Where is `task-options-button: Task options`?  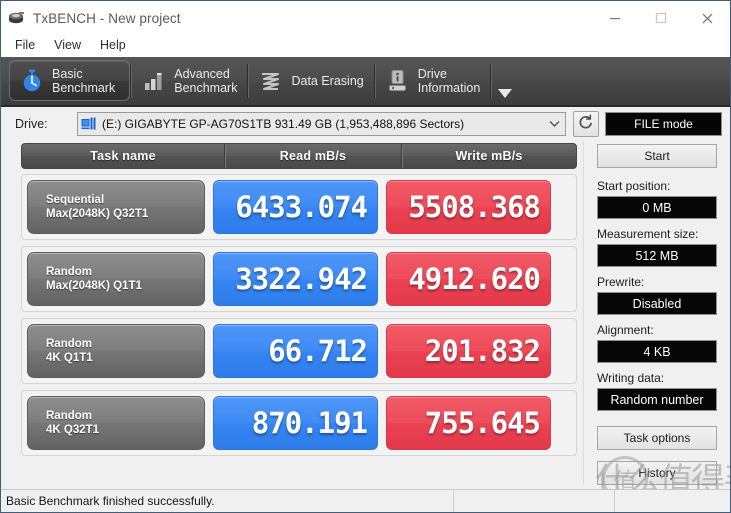
task-options-button: Task options is located at coordinates (657, 438).